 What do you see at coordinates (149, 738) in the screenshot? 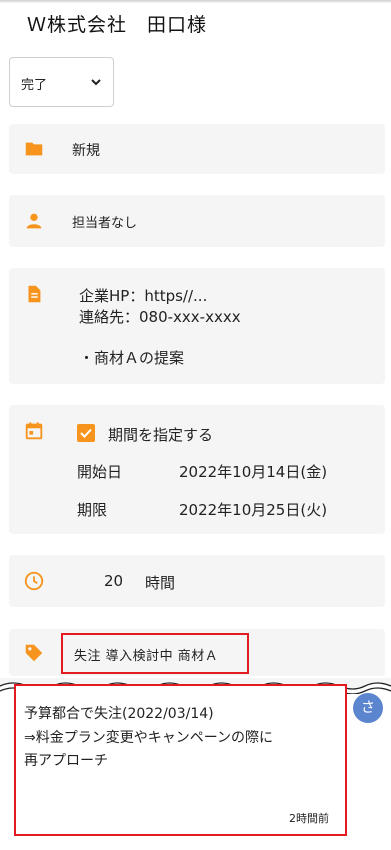
I see `comment-line-2: ⇒料金プラン変更やキャンペーンの際に` at bounding box center [149, 738].